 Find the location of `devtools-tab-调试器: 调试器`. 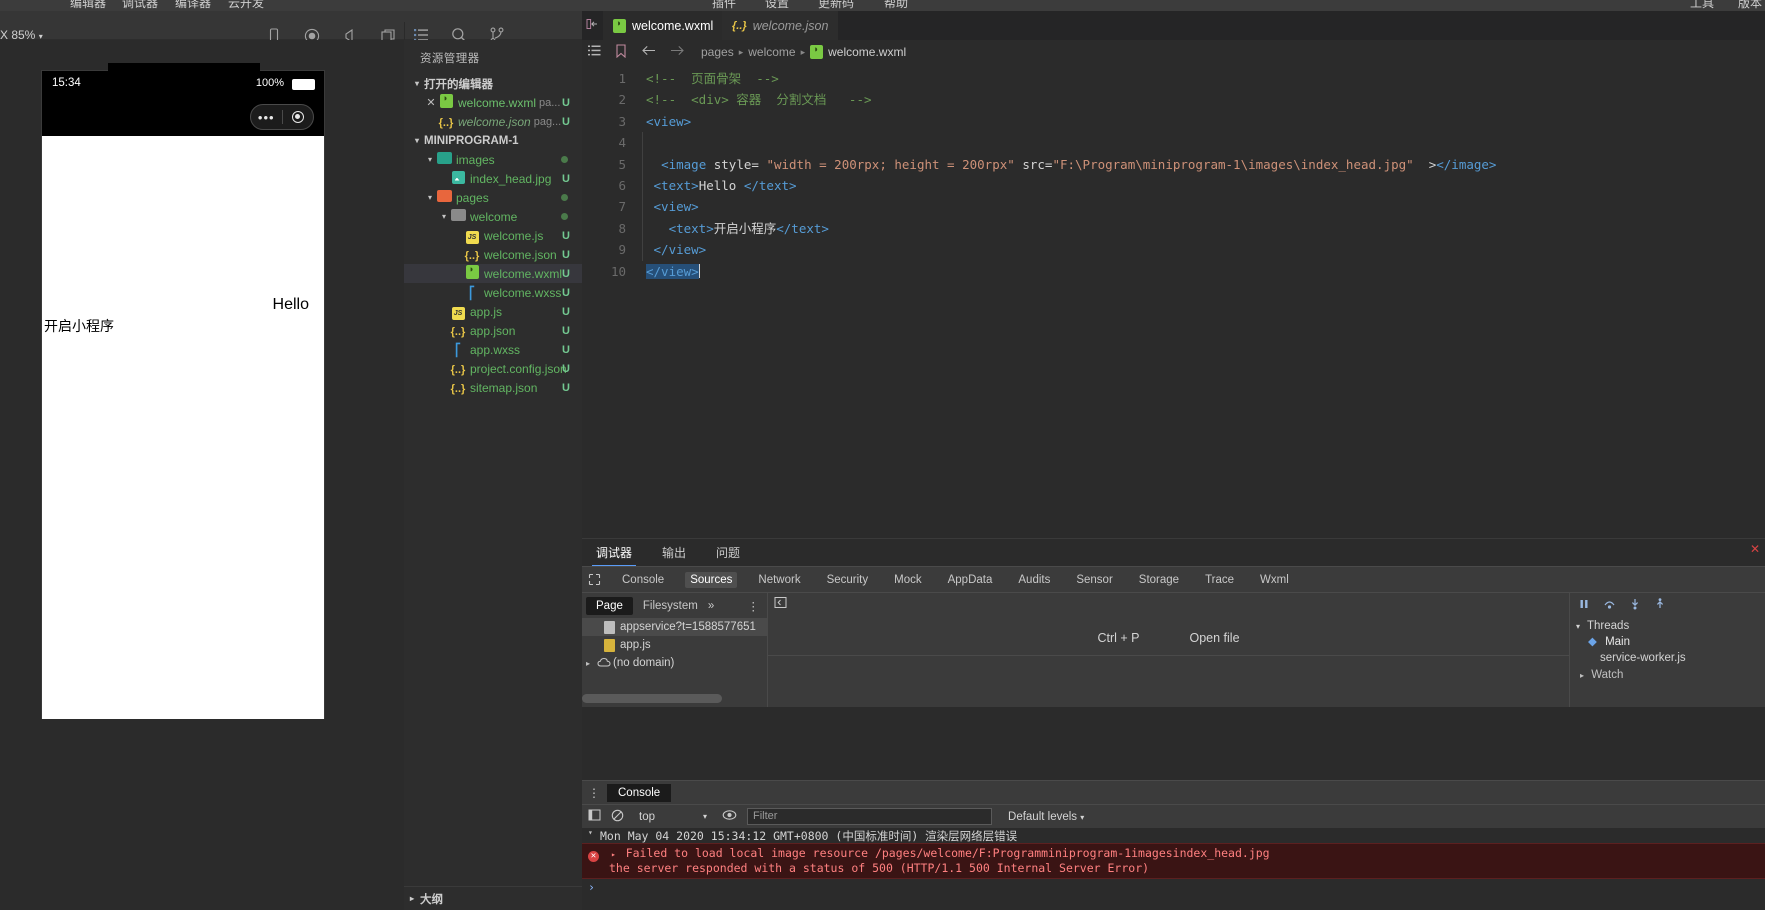

devtools-tab-调试器: 调试器 is located at coordinates (614, 553).